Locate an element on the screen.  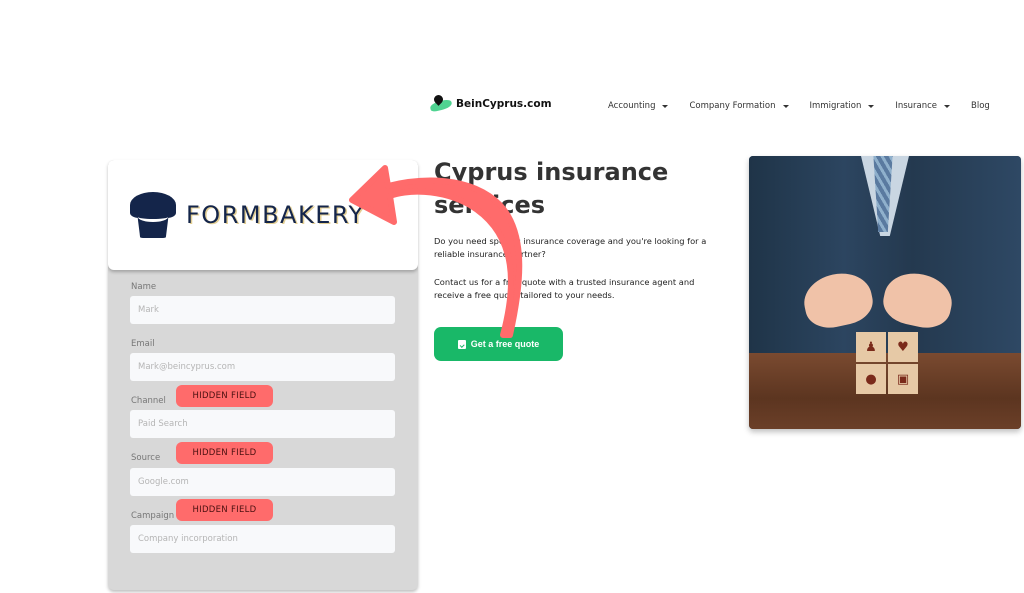
form-header: FORMBAKERY is located at coordinates (263, 215).